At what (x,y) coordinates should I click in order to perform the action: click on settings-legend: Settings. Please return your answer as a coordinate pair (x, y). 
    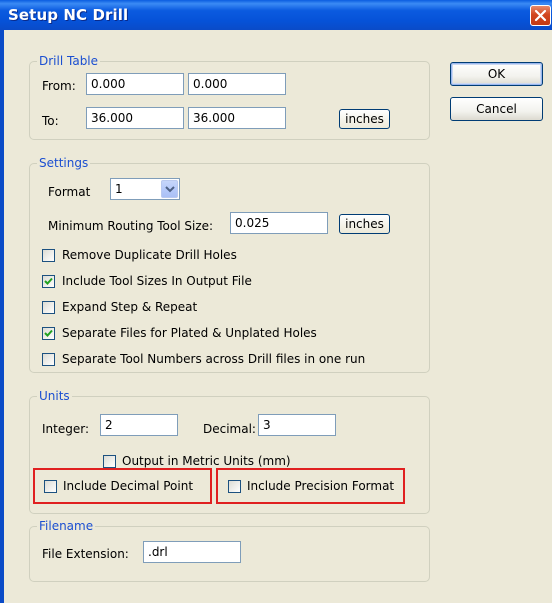
    Looking at the image, I should click on (64, 163).